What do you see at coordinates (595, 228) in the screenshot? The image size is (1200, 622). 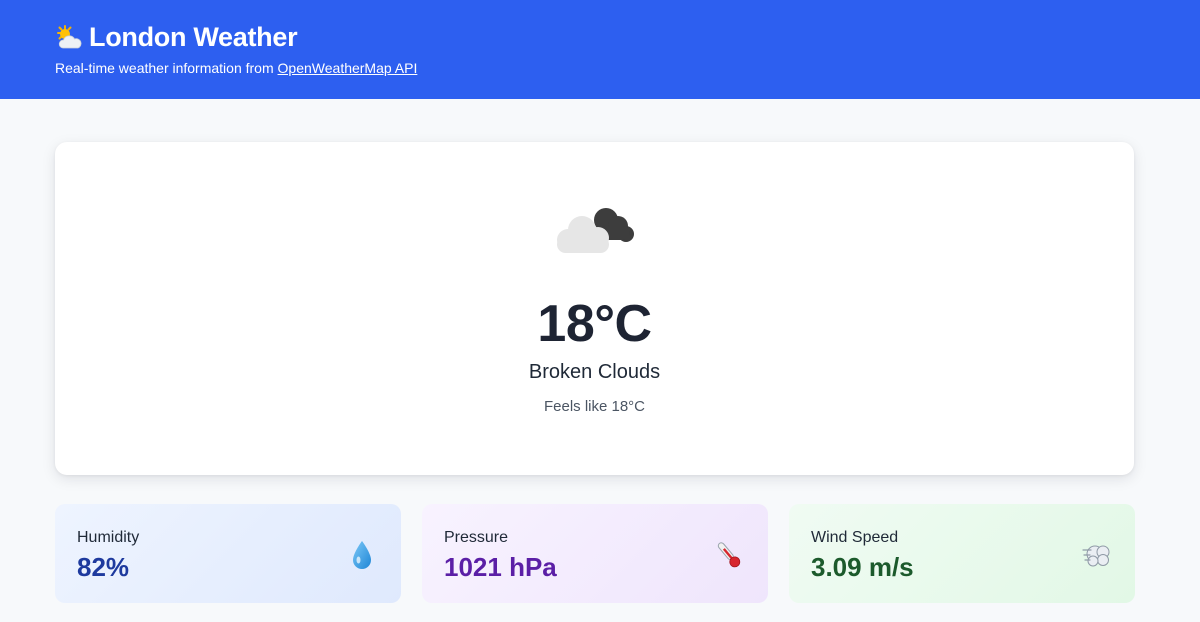 I see `broken-clouds-icon` at bounding box center [595, 228].